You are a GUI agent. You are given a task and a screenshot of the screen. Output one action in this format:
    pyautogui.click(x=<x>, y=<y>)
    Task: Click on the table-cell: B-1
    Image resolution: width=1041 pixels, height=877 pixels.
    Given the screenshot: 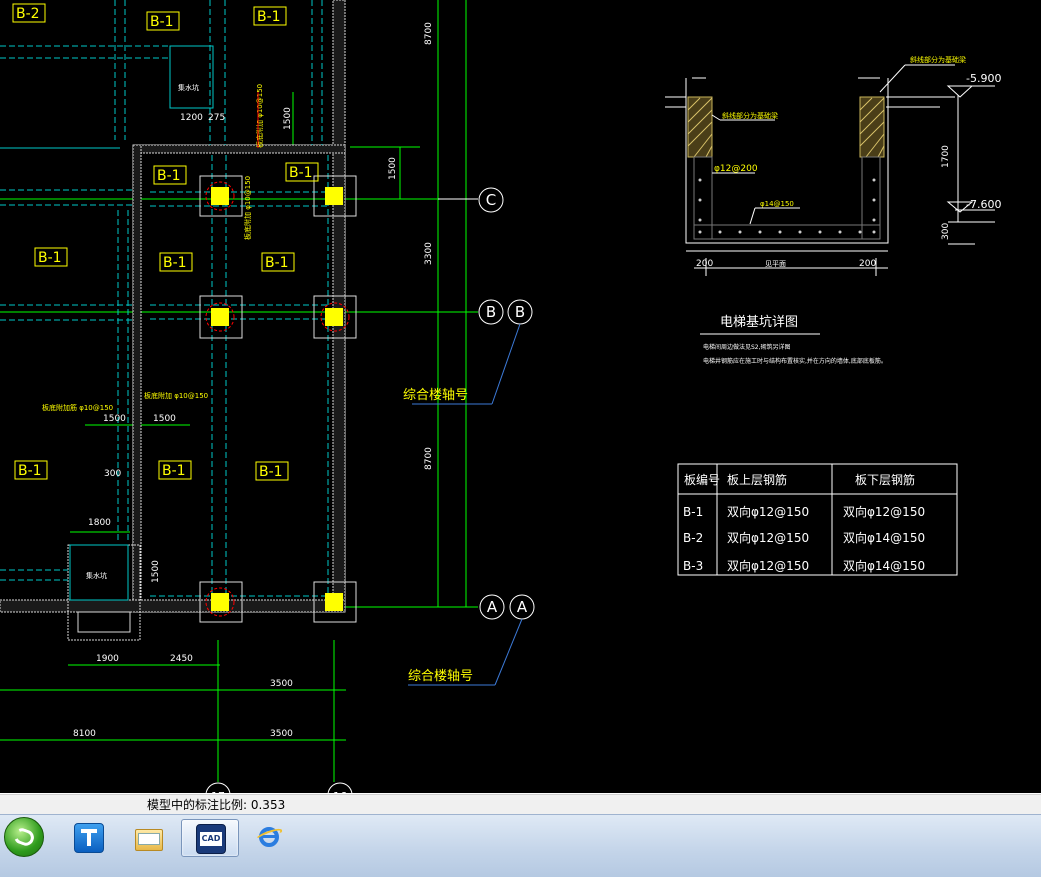 What is the action you would take?
    pyautogui.click(x=693, y=512)
    